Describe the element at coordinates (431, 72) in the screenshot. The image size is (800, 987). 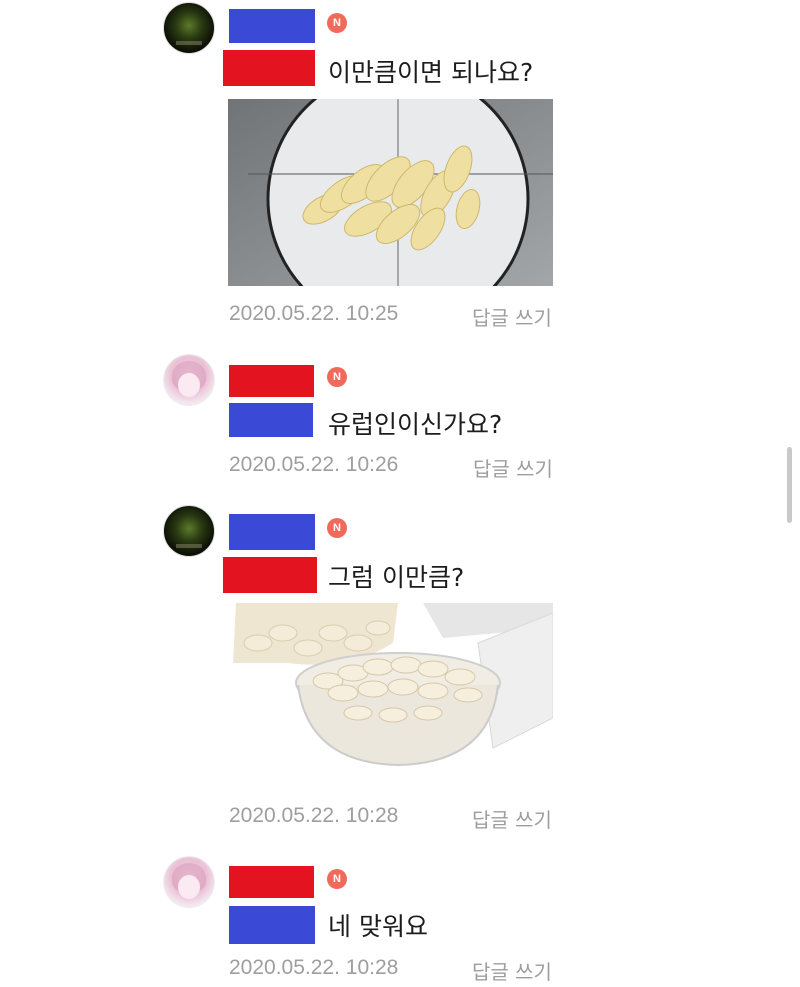
I see `comment-text: 이만큼이면 되나요?` at that location.